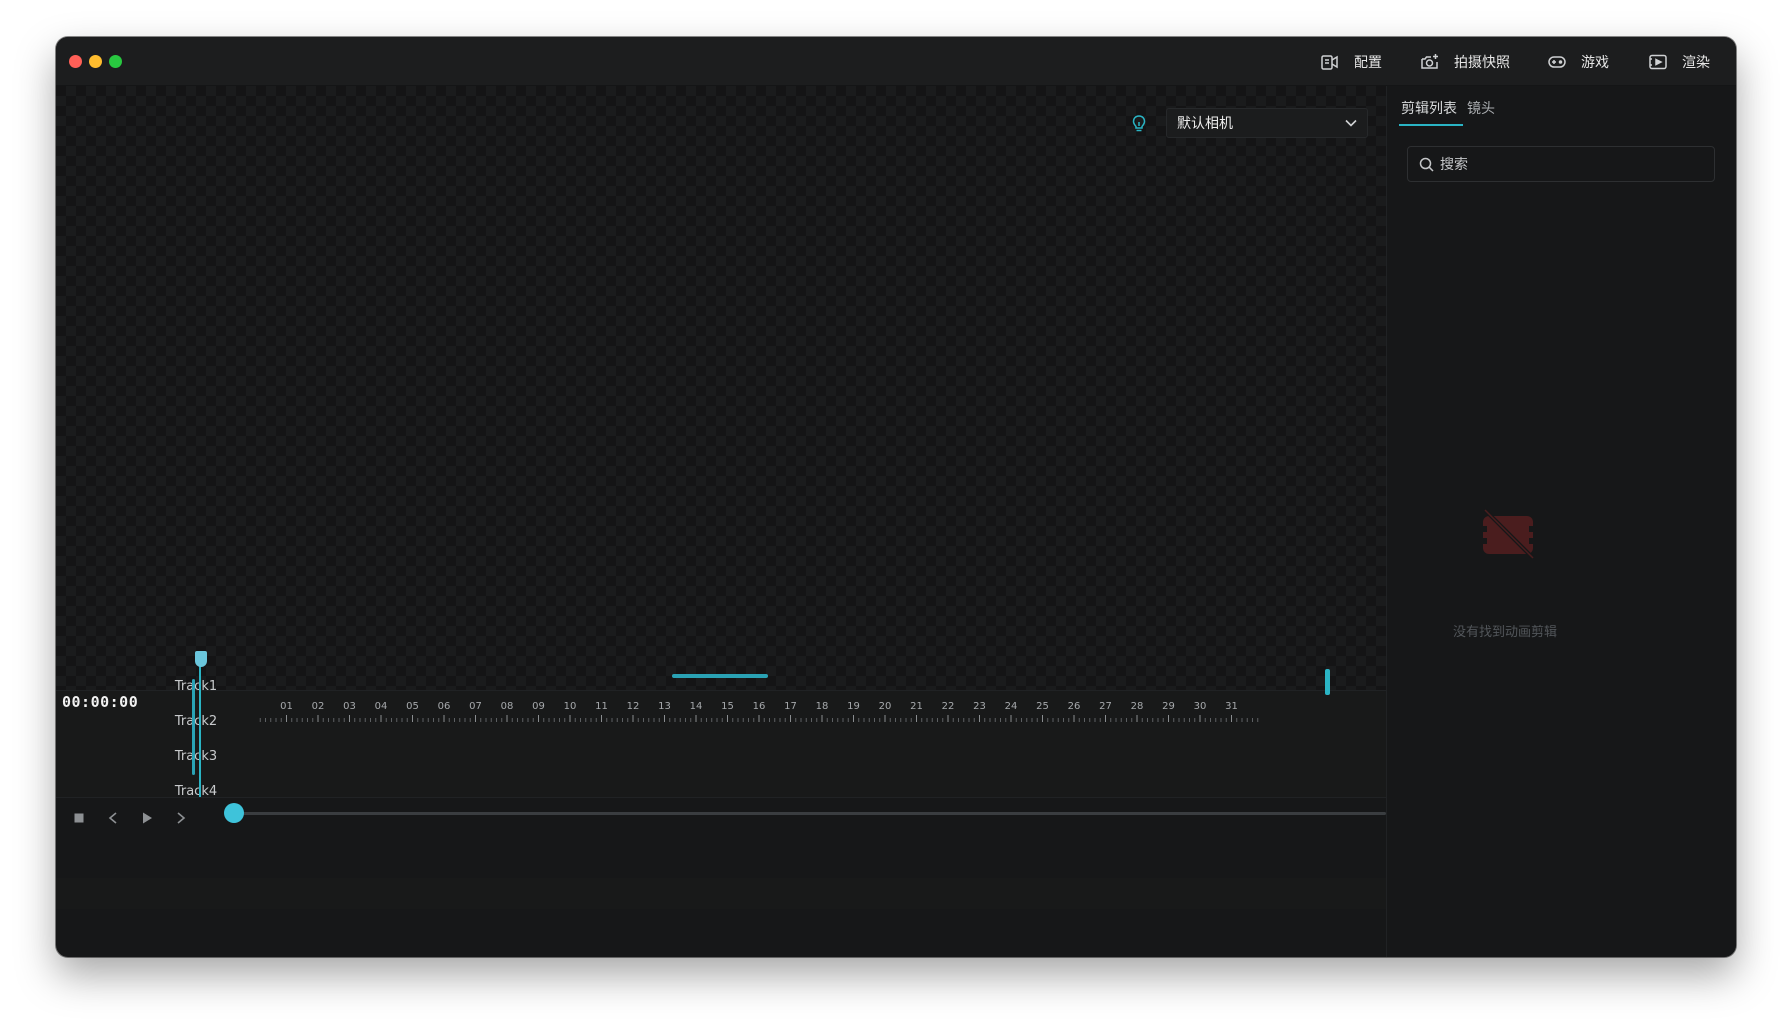 Image resolution: width=1792 pixels, height=1032 pixels. Describe the element at coordinates (720, 676) in the screenshot. I see `viewport-resize-handle` at that location.